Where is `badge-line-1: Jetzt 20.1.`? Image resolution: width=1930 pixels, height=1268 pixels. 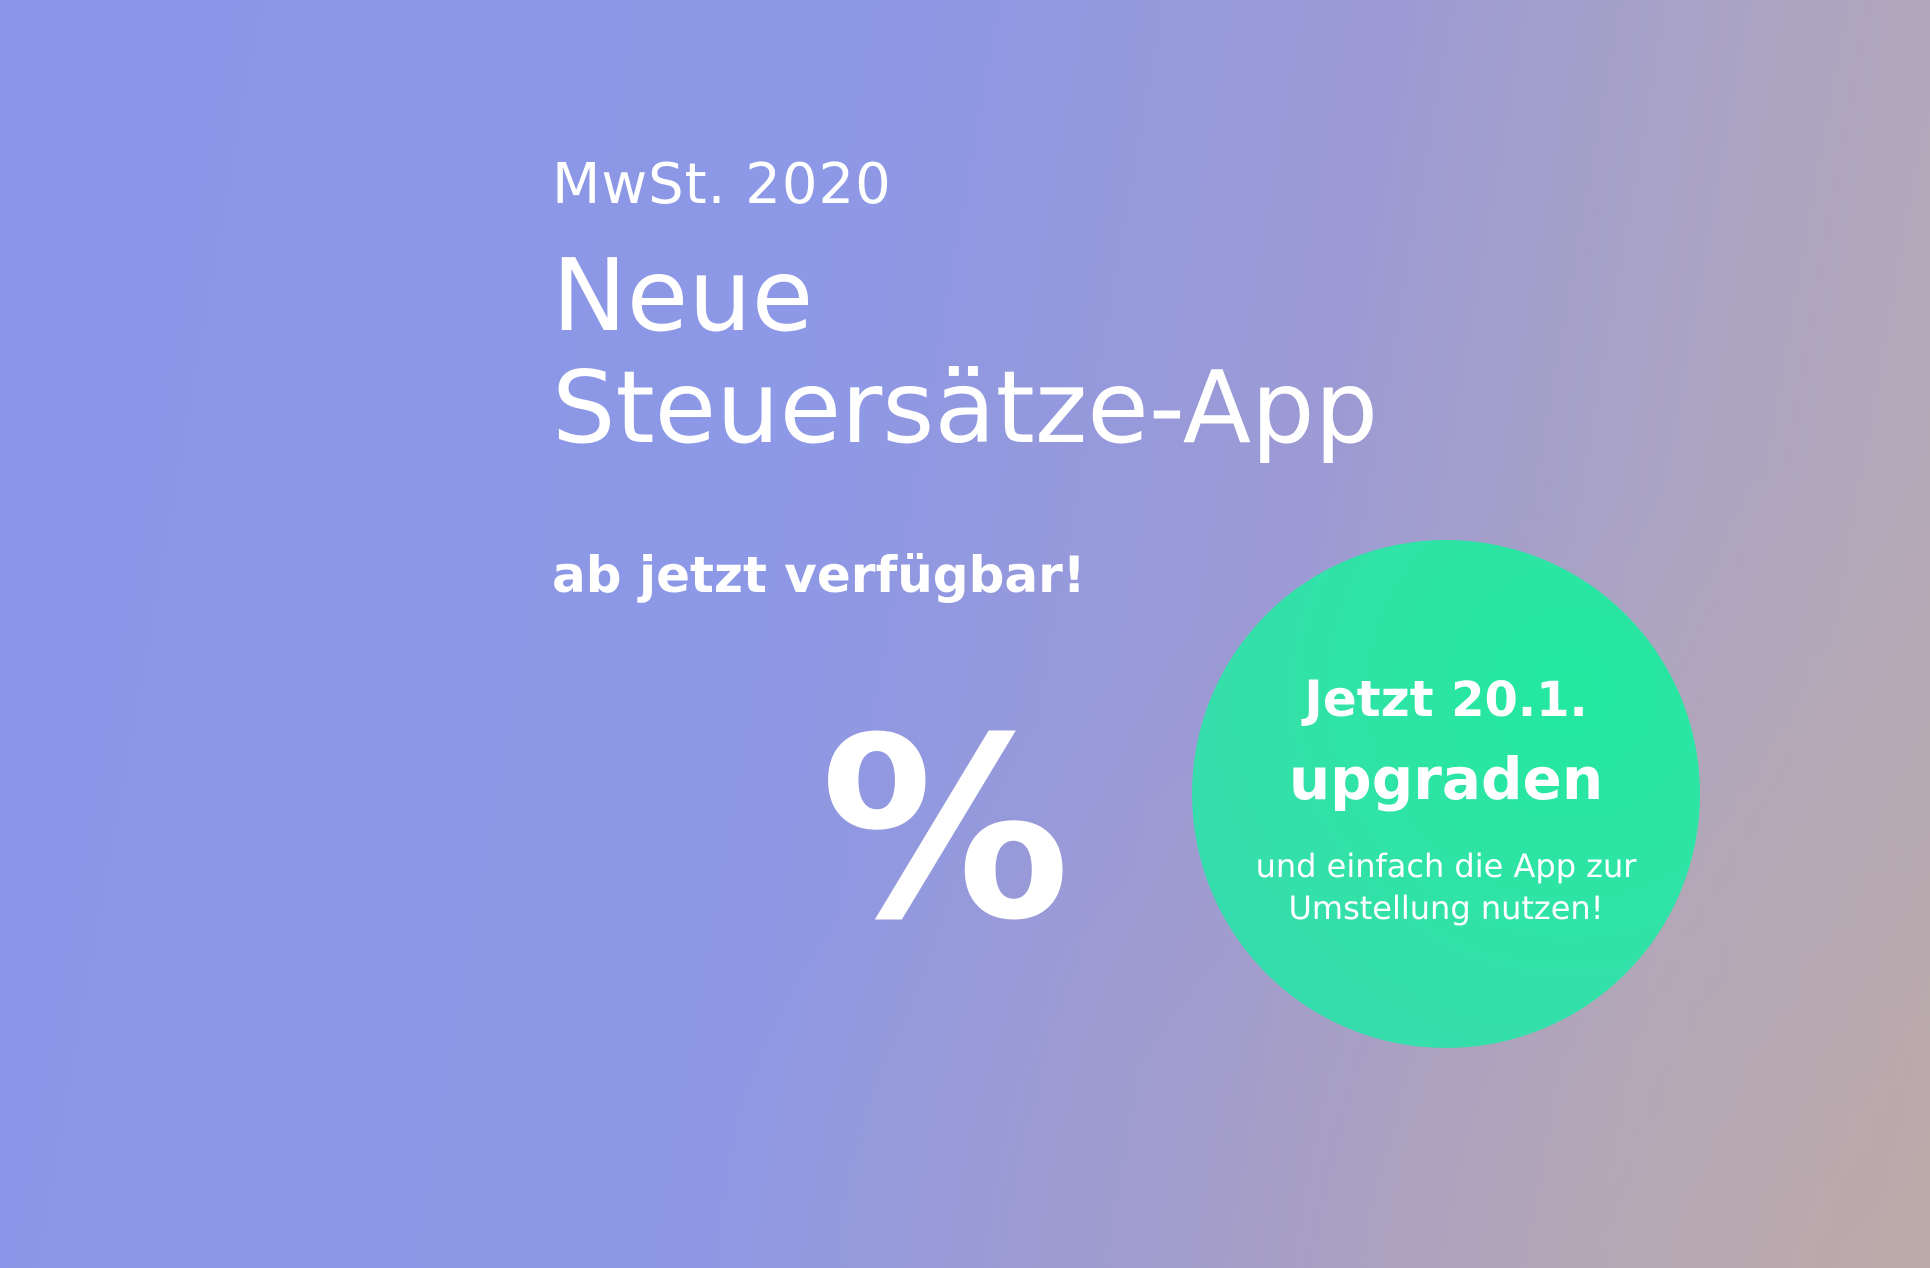 badge-line-1: Jetzt 20.1. is located at coordinates (1446, 699).